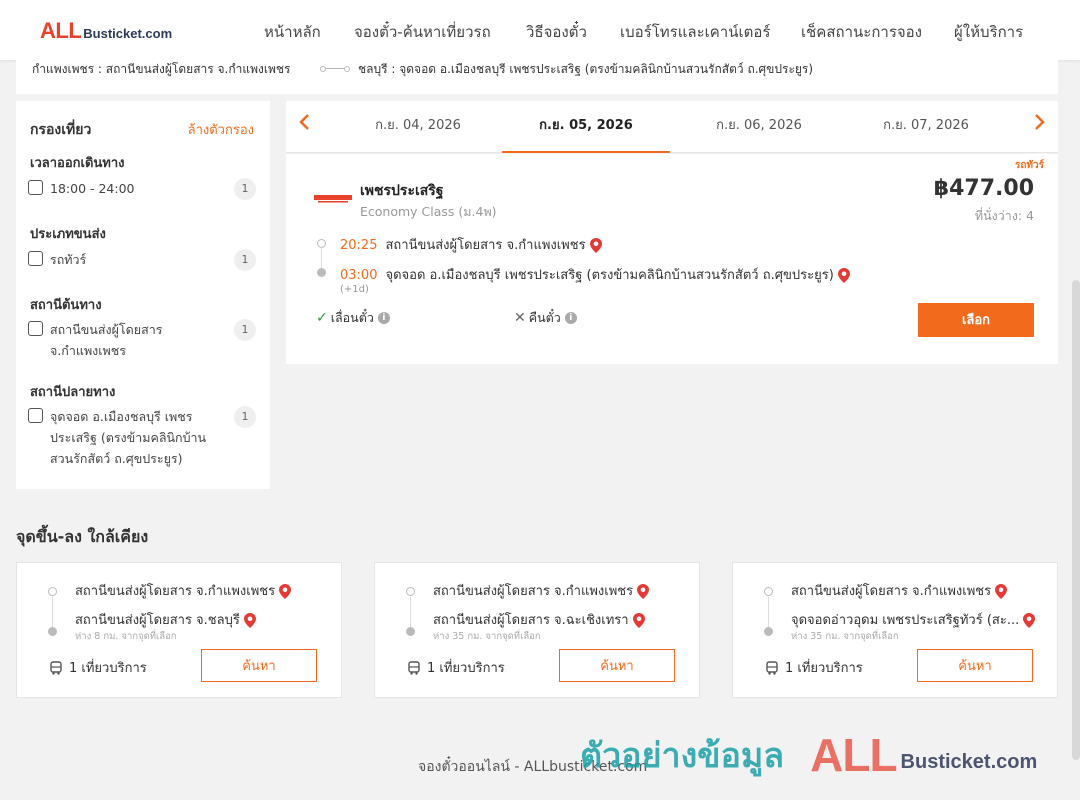  I want to click on select-trip-button: เลือก, so click(976, 320).